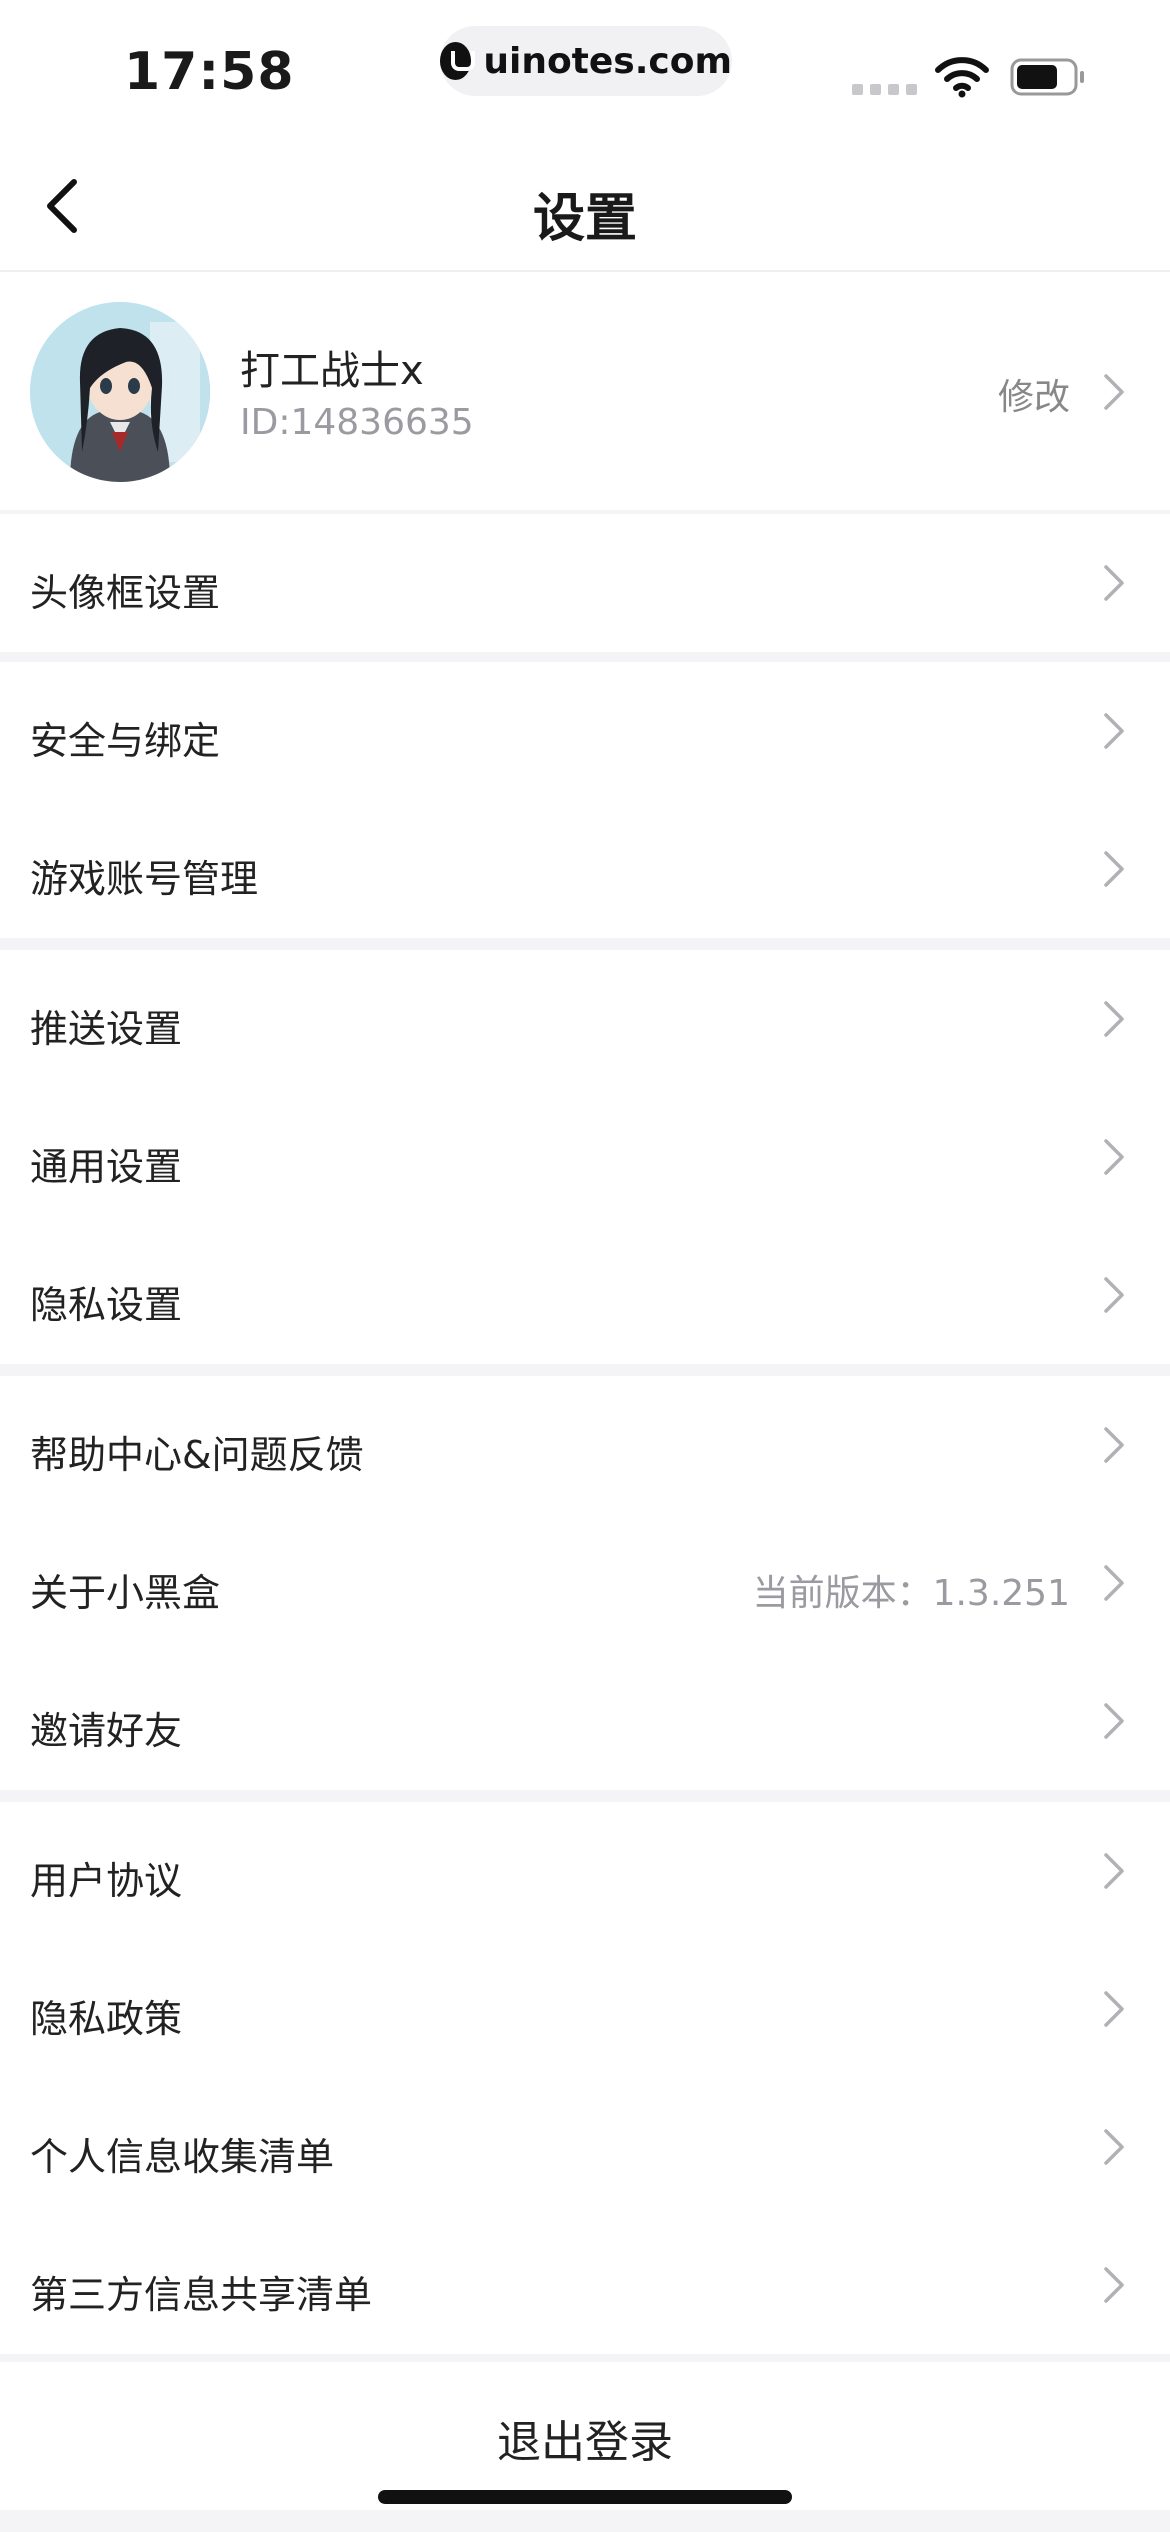 This screenshot has height=2532, width=1170. What do you see at coordinates (962, 77) in the screenshot?
I see `wifi-icon` at bounding box center [962, 77].